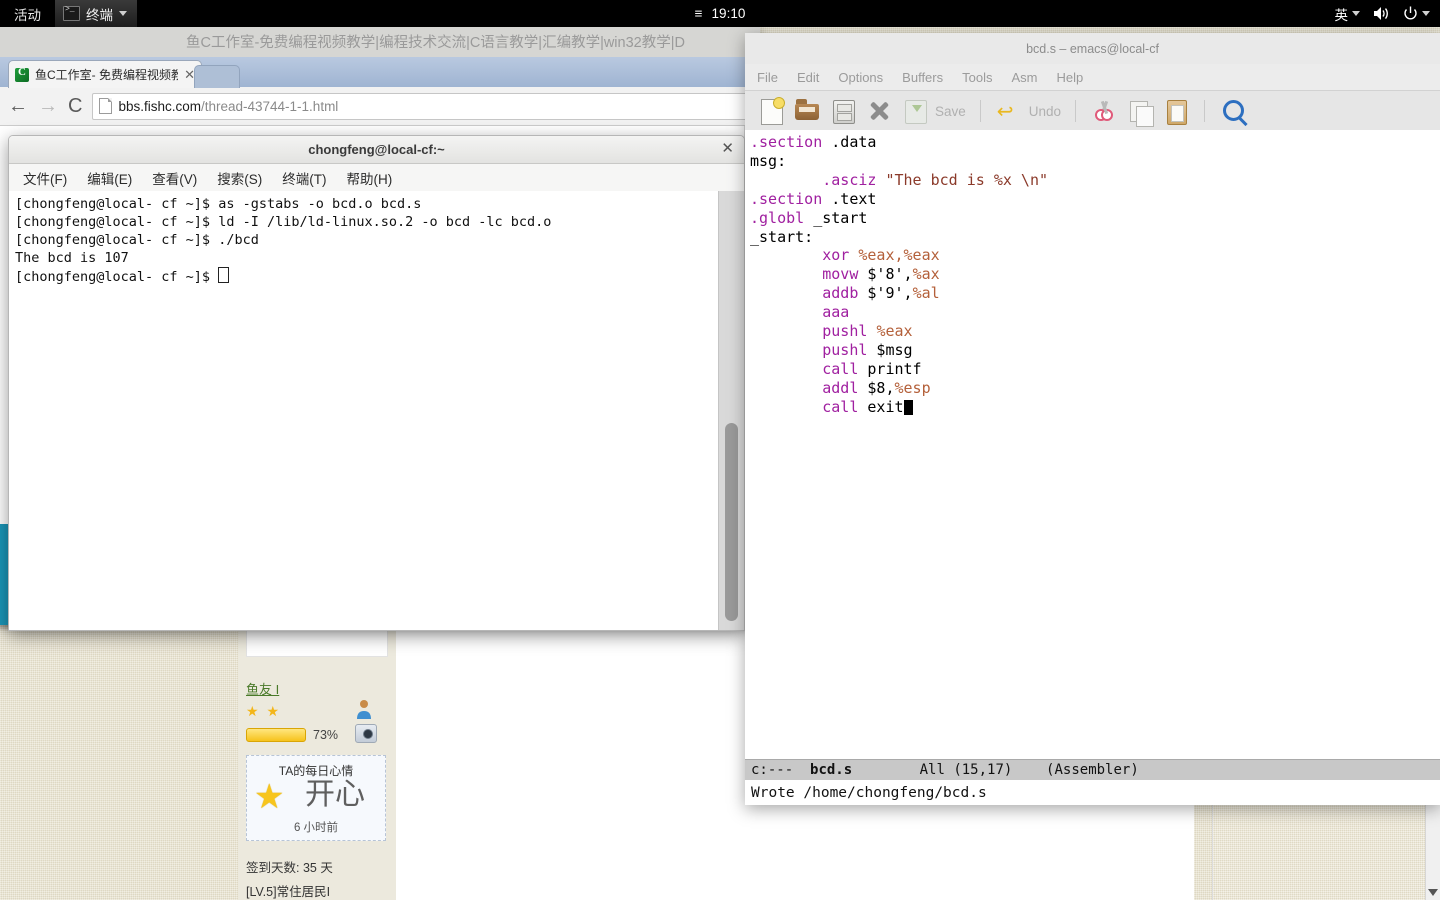 The image size is (1440, 900). Describe the element at coordinates (876, 387) in the screenshot. I see `code-token: $8,` at that location.